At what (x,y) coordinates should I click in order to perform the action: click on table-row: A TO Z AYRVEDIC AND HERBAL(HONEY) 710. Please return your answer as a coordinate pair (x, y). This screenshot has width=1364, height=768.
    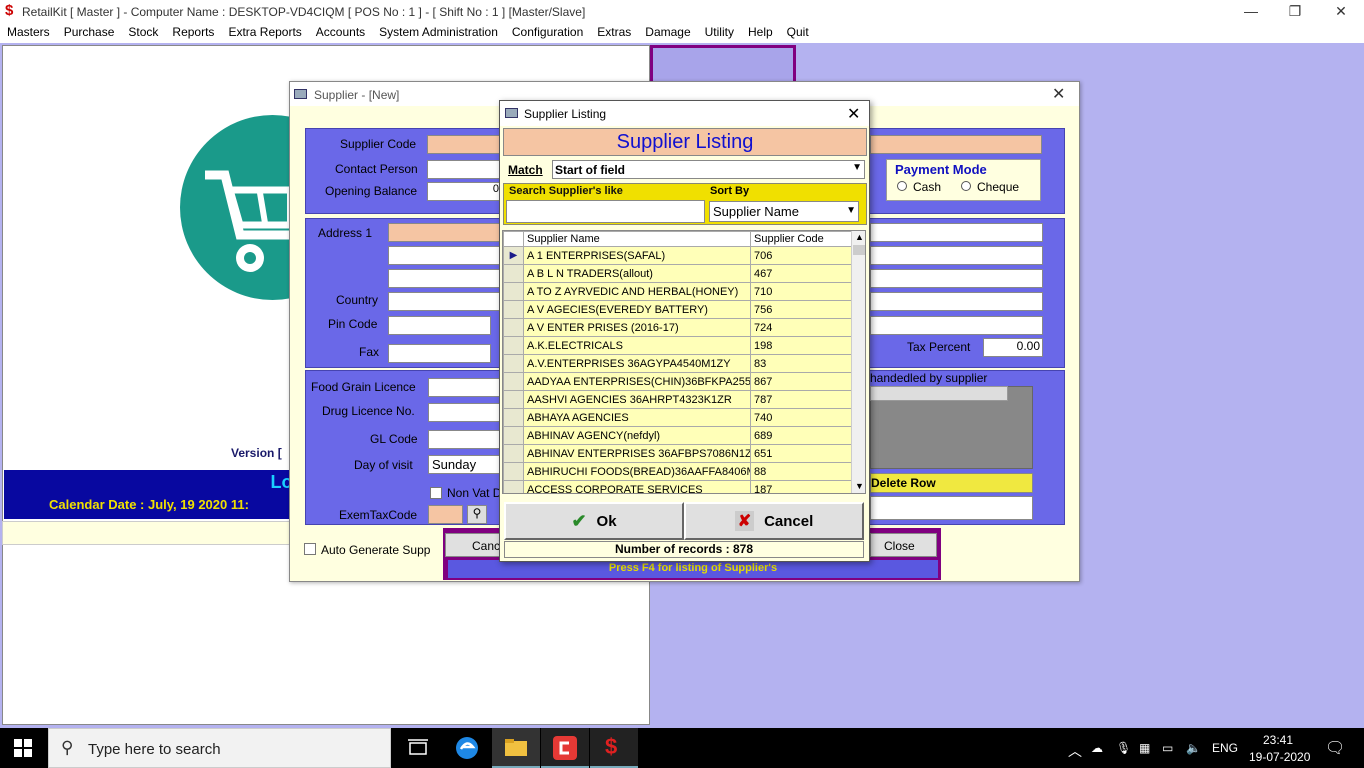
    Looking at the image, I should click on (677, 291).